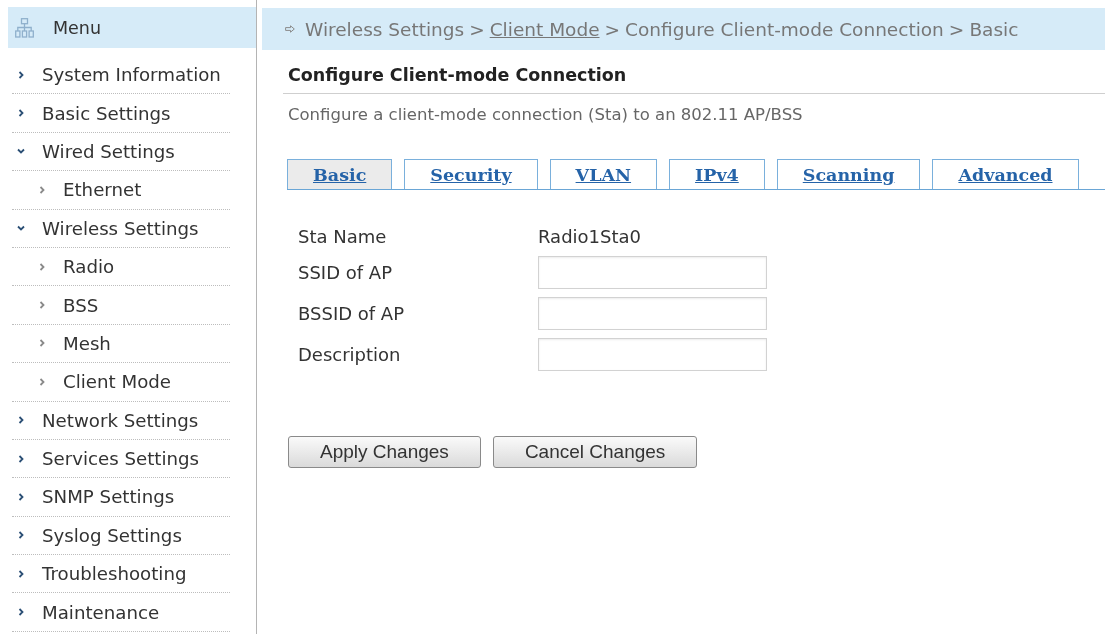  I want to click on apply-button: Apply Changes, so click(384, 452).